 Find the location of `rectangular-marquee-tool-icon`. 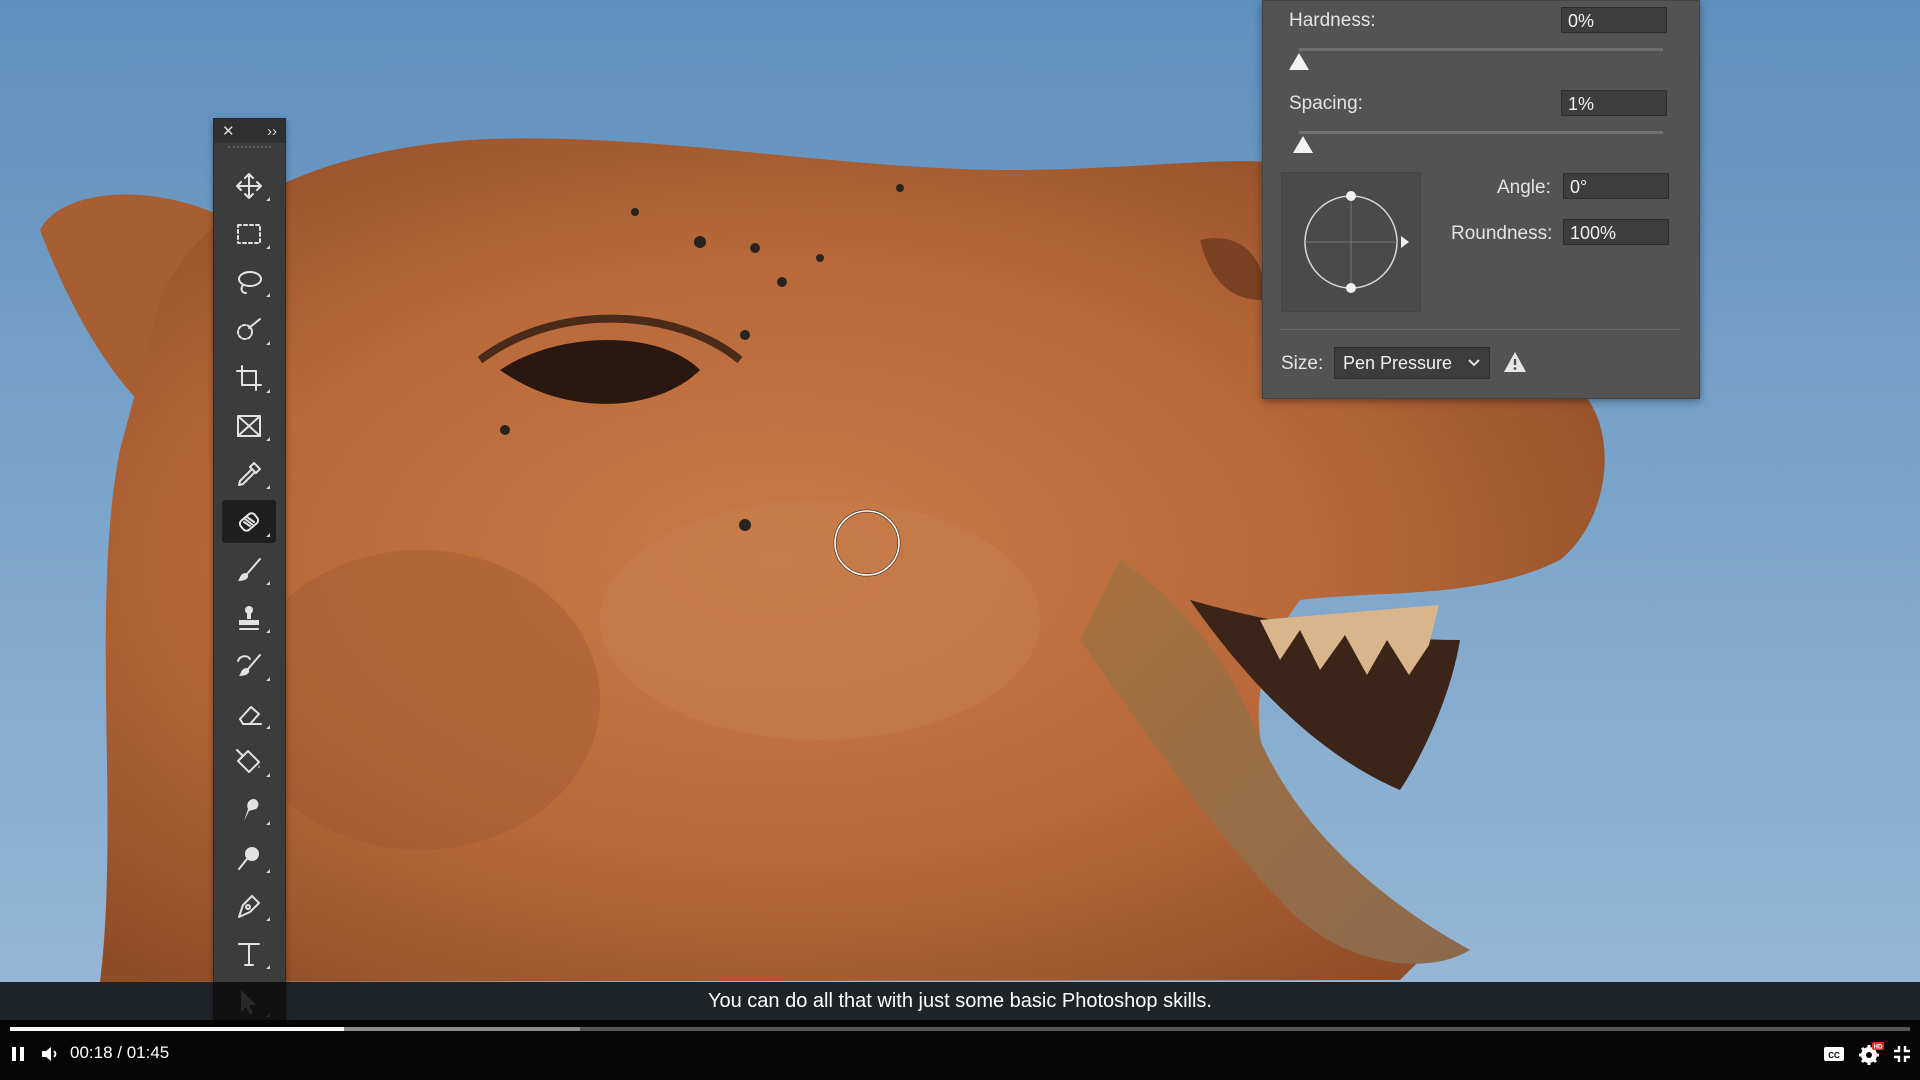

rectangular-marquee-tool-icon is located at coordinates (249, 233).